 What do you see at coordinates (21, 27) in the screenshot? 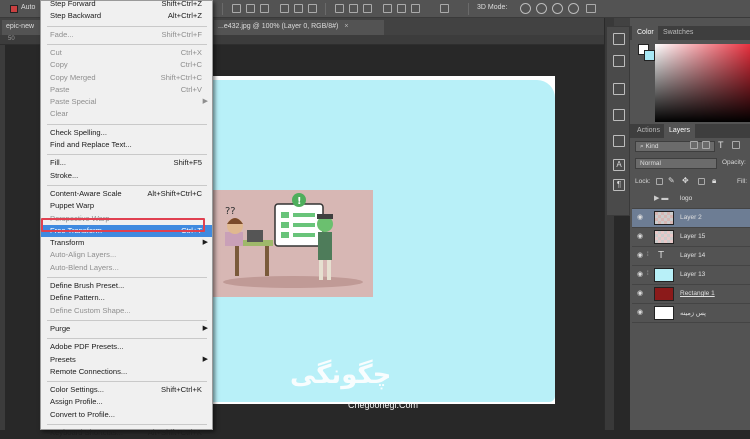
I see `document-tab-epic: epic-new` at bounding box center [21, 27].